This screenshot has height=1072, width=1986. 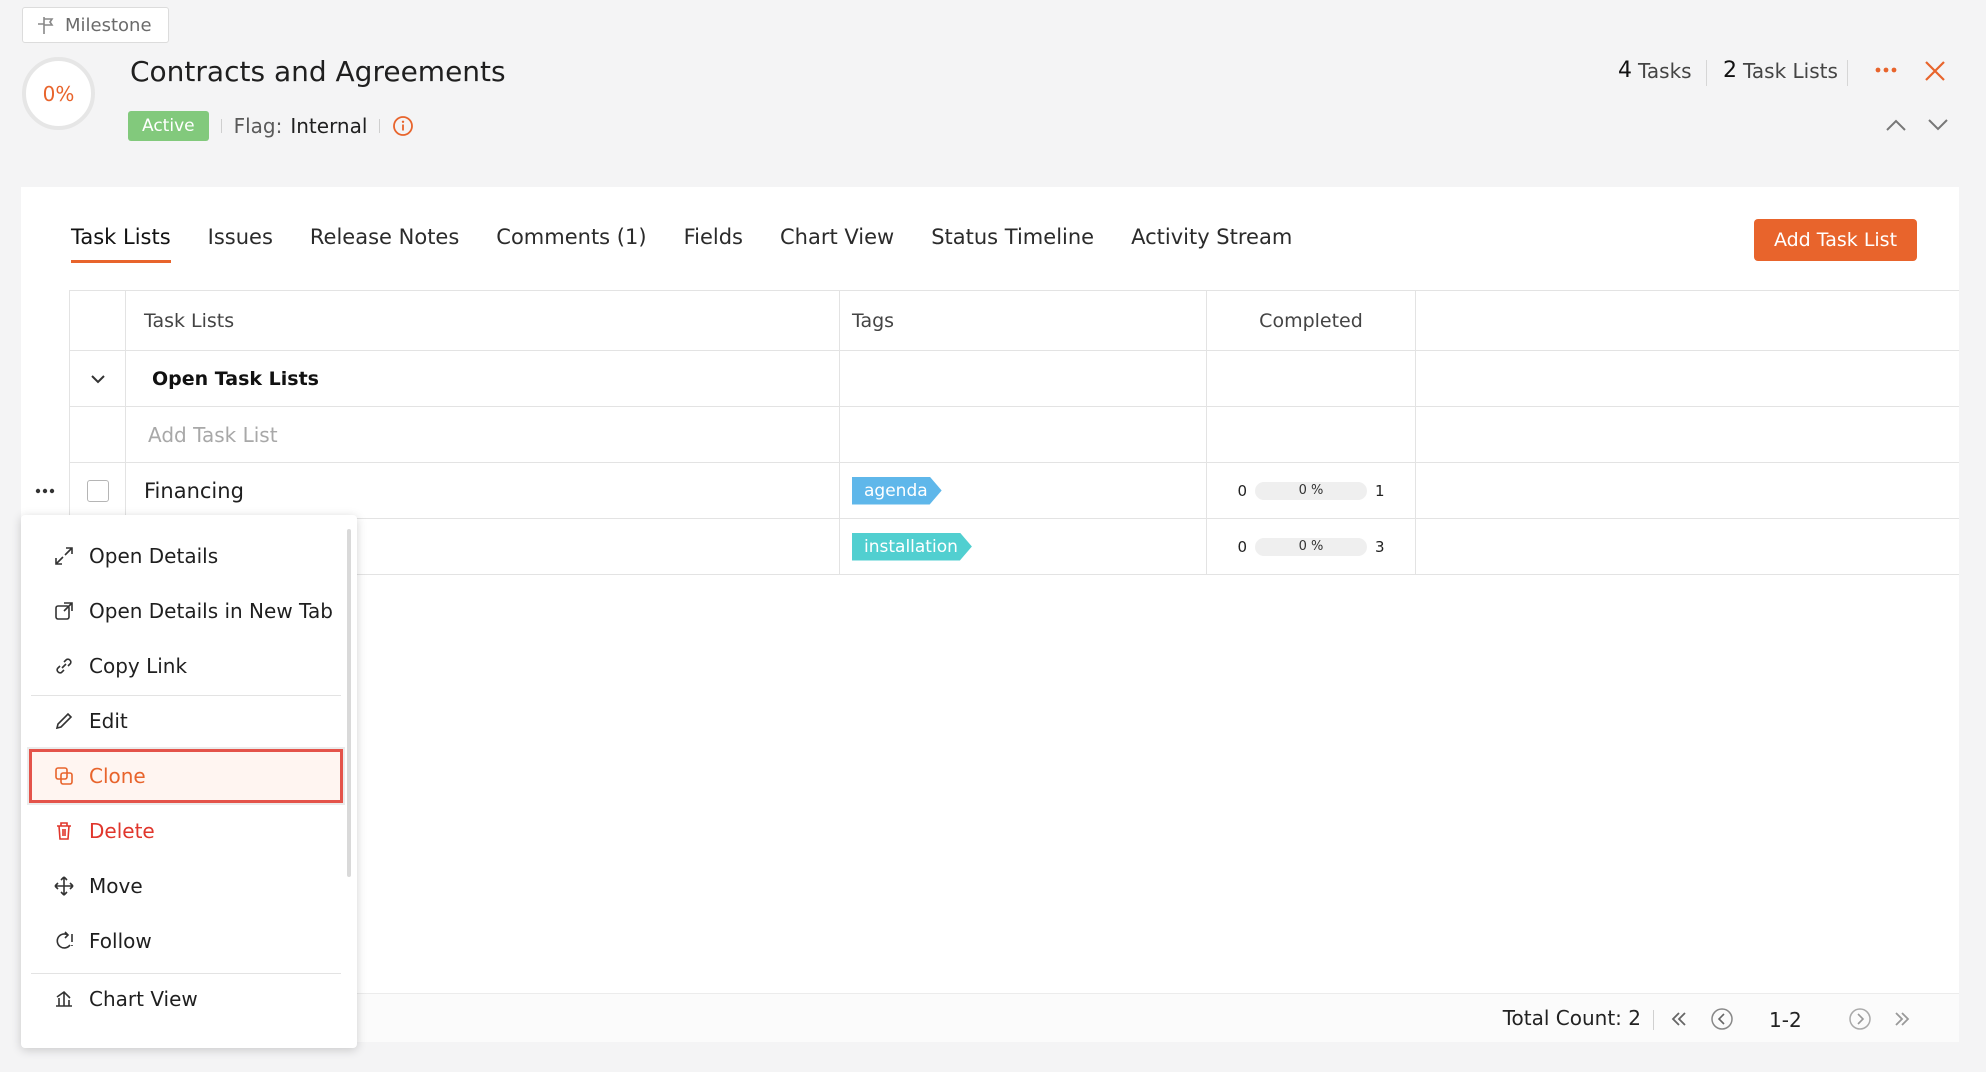 I want to click on chevron-up-icon, so click(x=1896, y=125).